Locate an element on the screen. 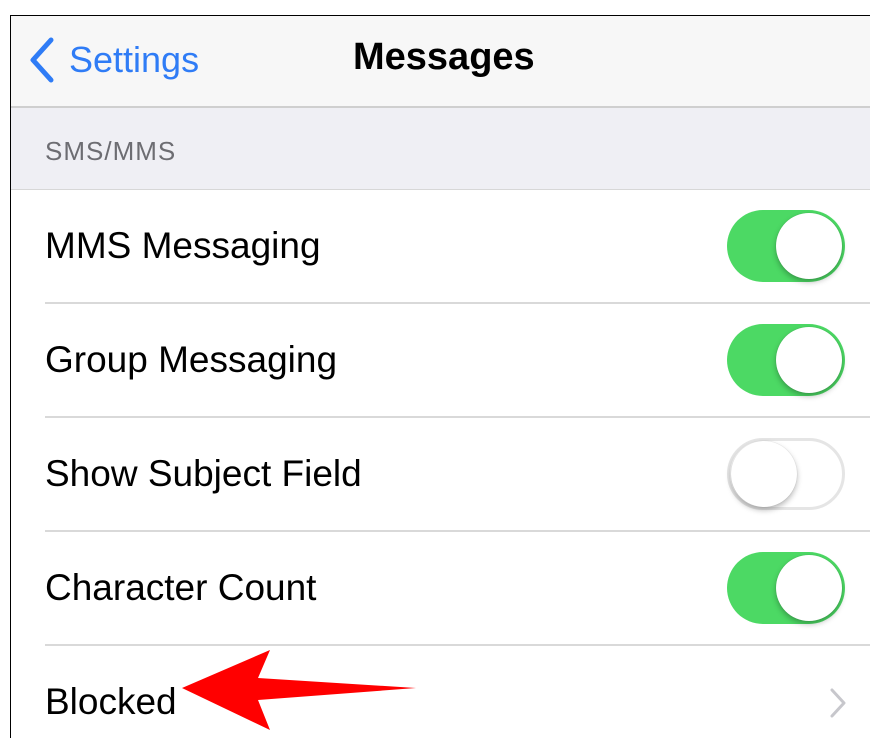 The image size is (870, 738). navigation-bar: Settings Messages is located at coordinates (440, 62).